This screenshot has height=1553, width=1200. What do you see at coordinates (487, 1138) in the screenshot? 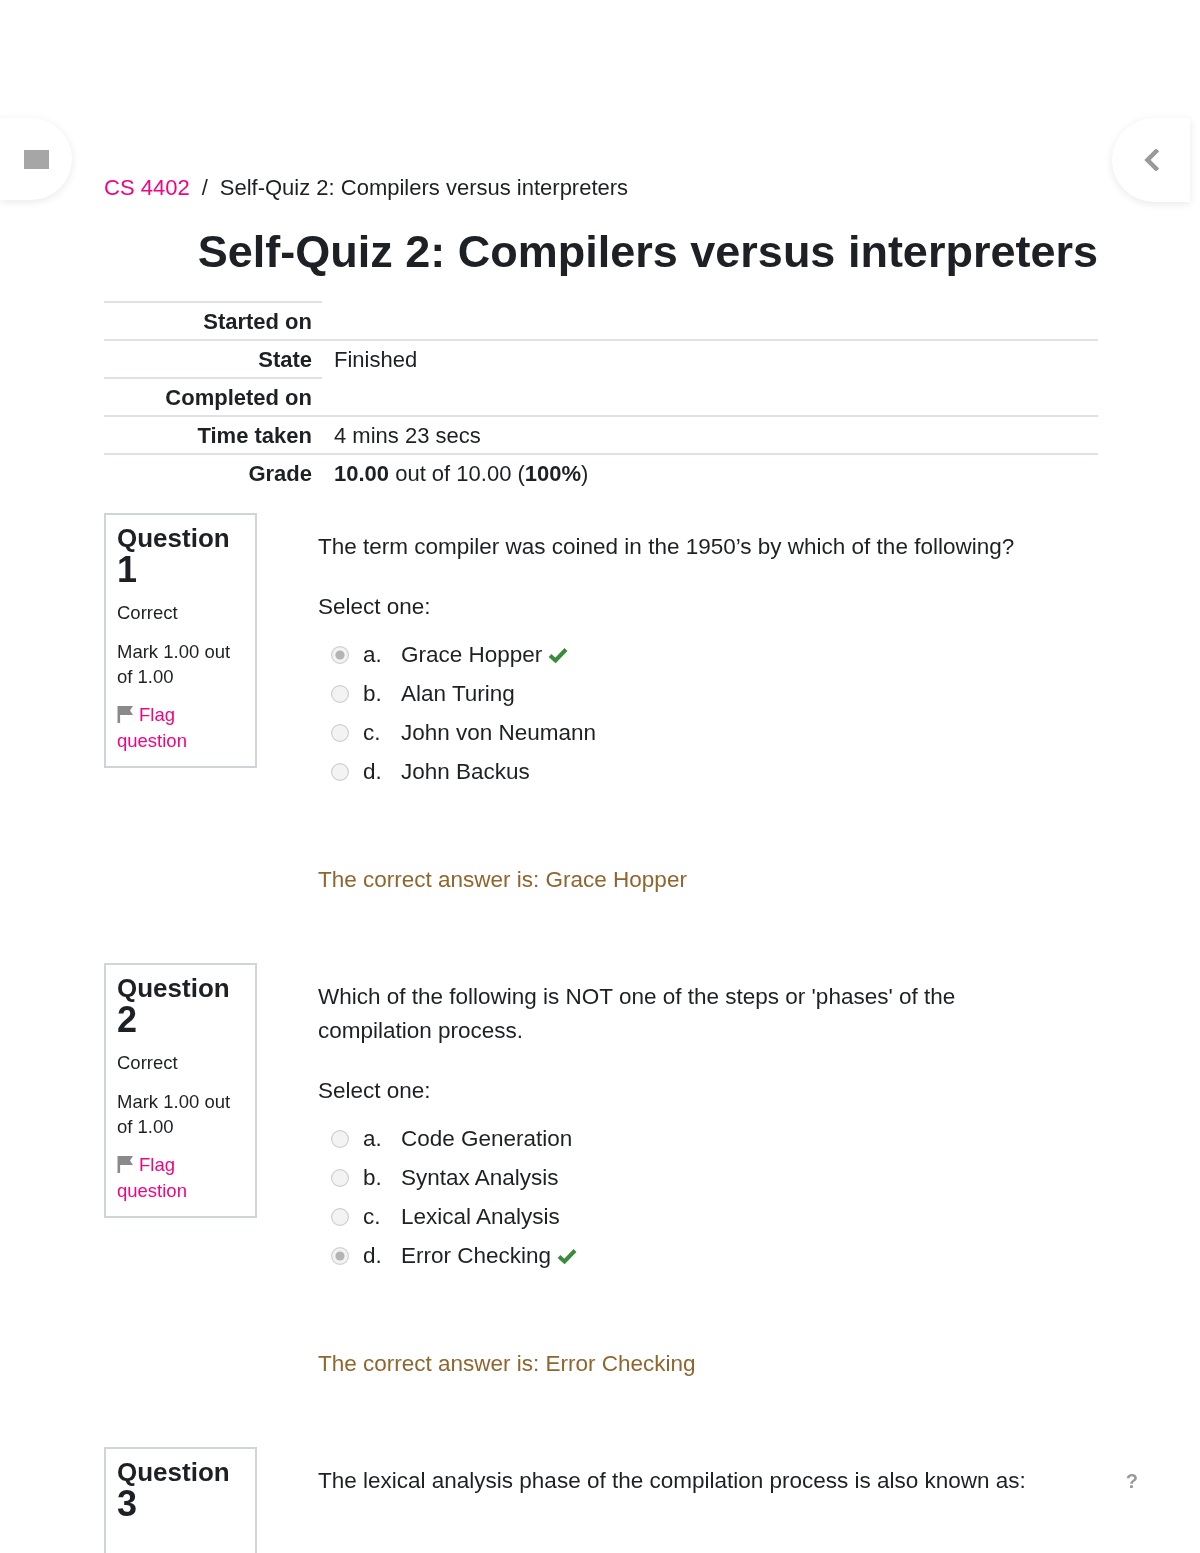
I see `option-label: Code Generation` at bounding box center [487, 1138].